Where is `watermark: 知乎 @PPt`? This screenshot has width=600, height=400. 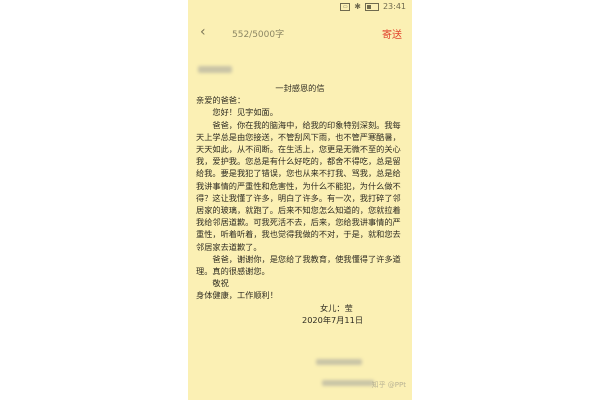 watermark: 知乎 @PPt is located at coordinates (388, 385).